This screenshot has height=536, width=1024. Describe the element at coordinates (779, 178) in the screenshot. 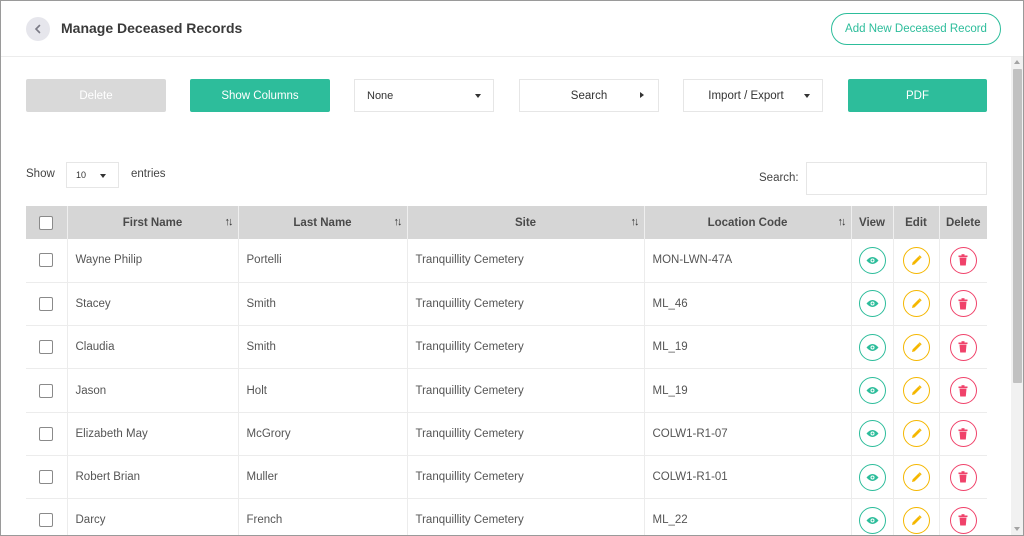

I see `search-label: Search:` at that location.